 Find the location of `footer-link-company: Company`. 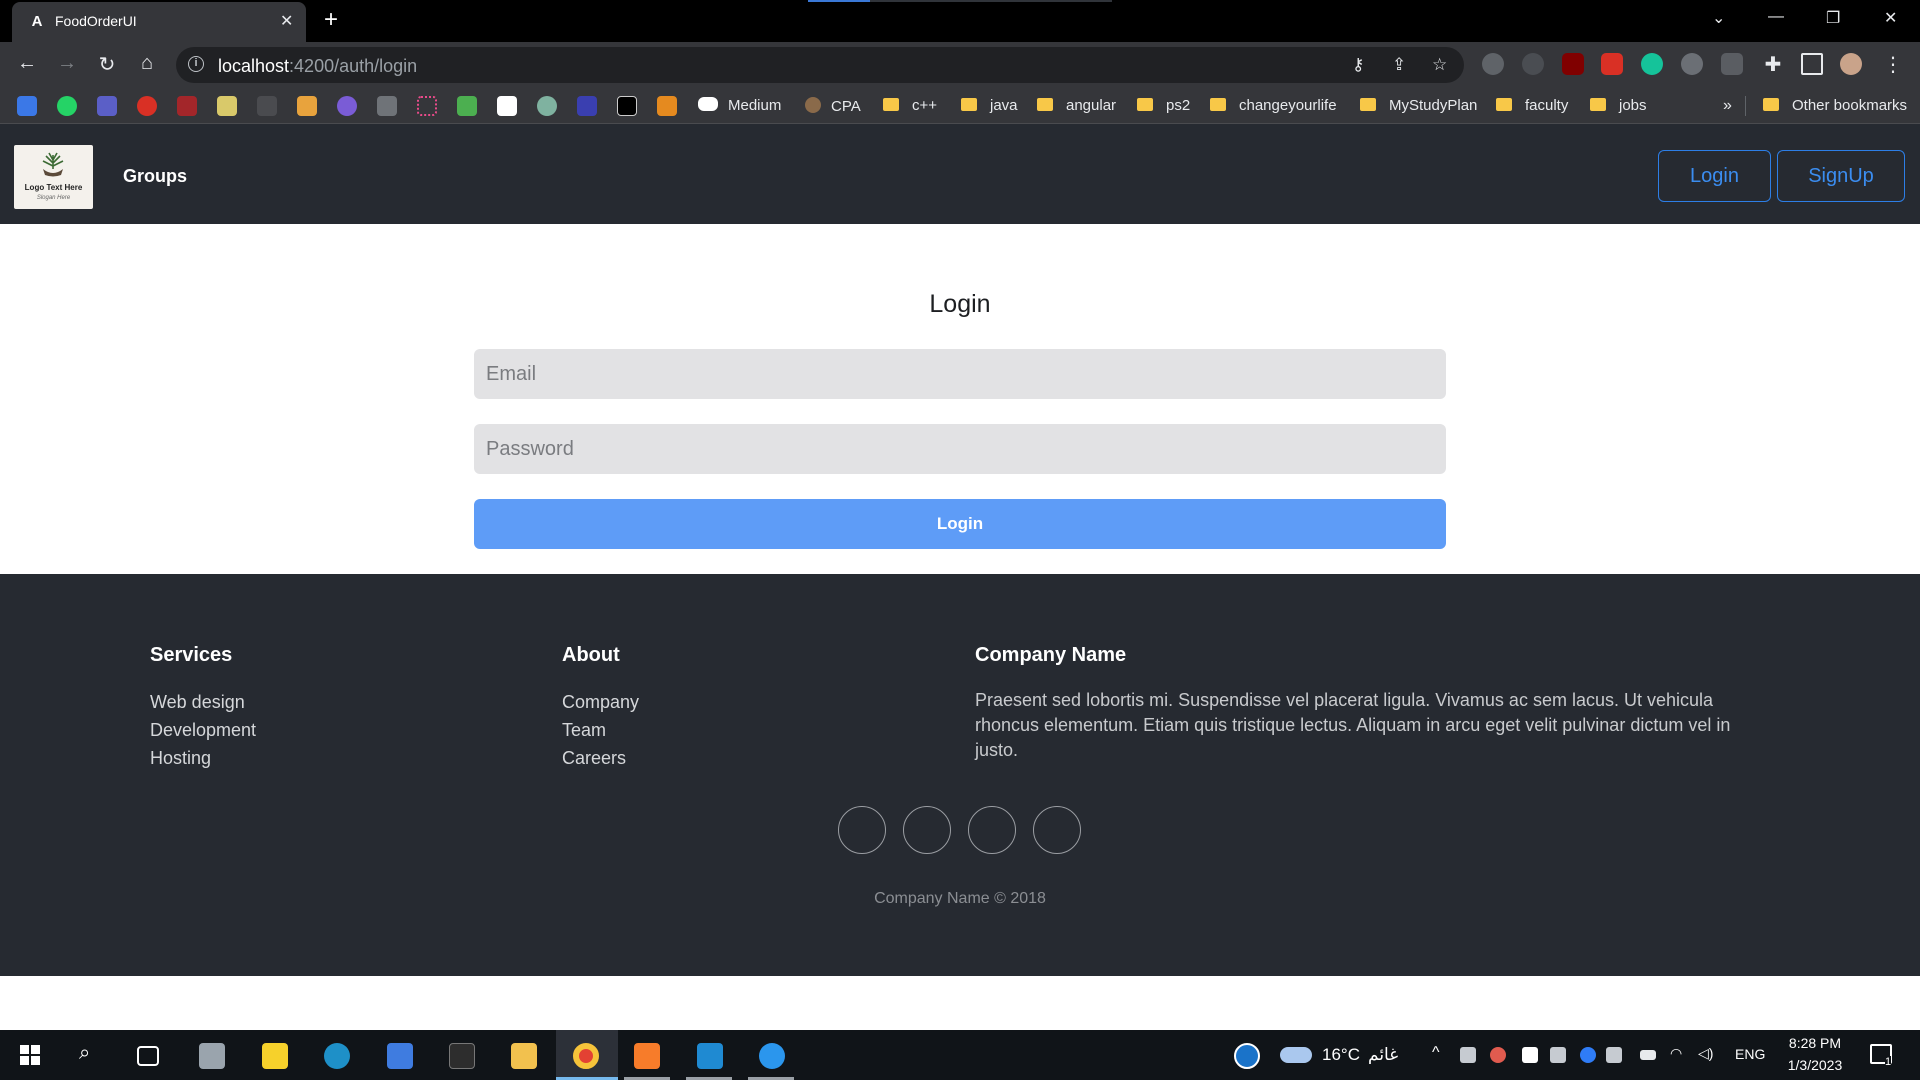

footer-link-company: Company is located at coordinates (600, 702).